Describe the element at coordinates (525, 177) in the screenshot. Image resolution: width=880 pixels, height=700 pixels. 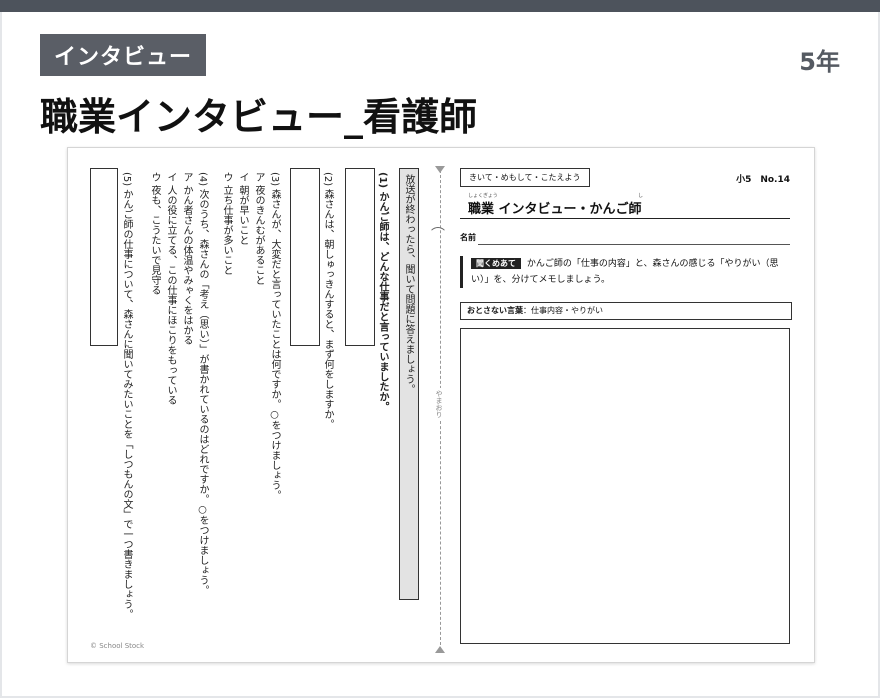
I see `activity-tag: きいて・めもして・こたえよう` at that location.